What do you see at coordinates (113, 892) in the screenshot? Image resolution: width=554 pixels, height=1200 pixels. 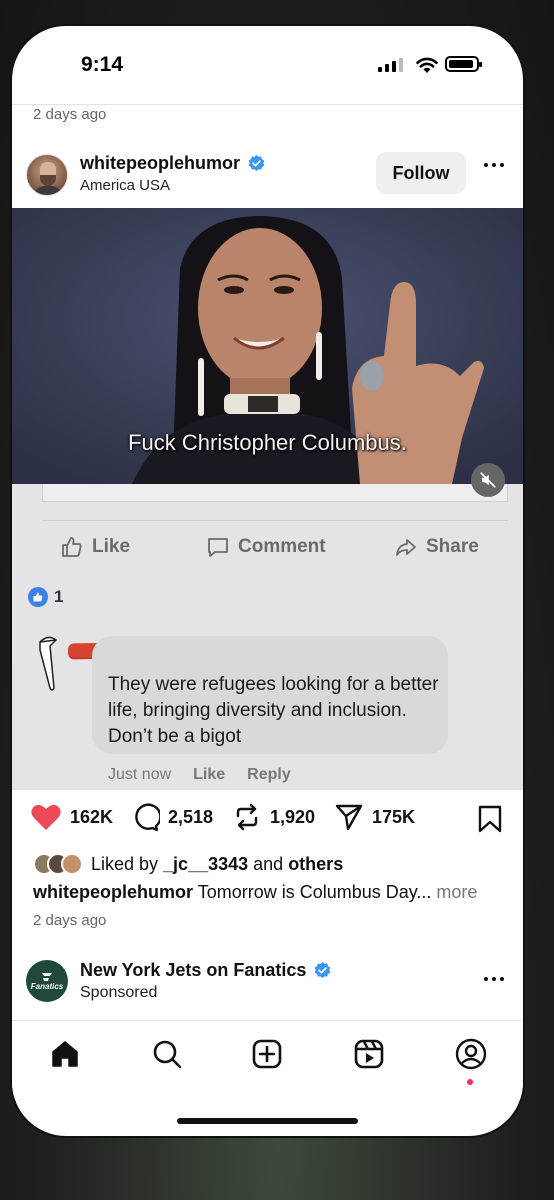 I see `caption-username: whitepeoplehumor` at bounding box center [113, 892].